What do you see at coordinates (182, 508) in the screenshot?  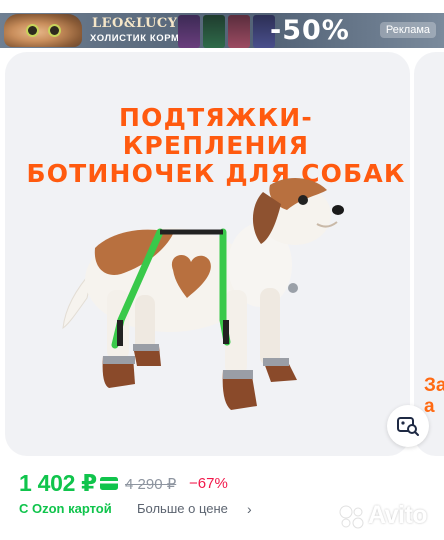 I see `more-about-price-link: Больше о цене` at bounding box center [182, 508].